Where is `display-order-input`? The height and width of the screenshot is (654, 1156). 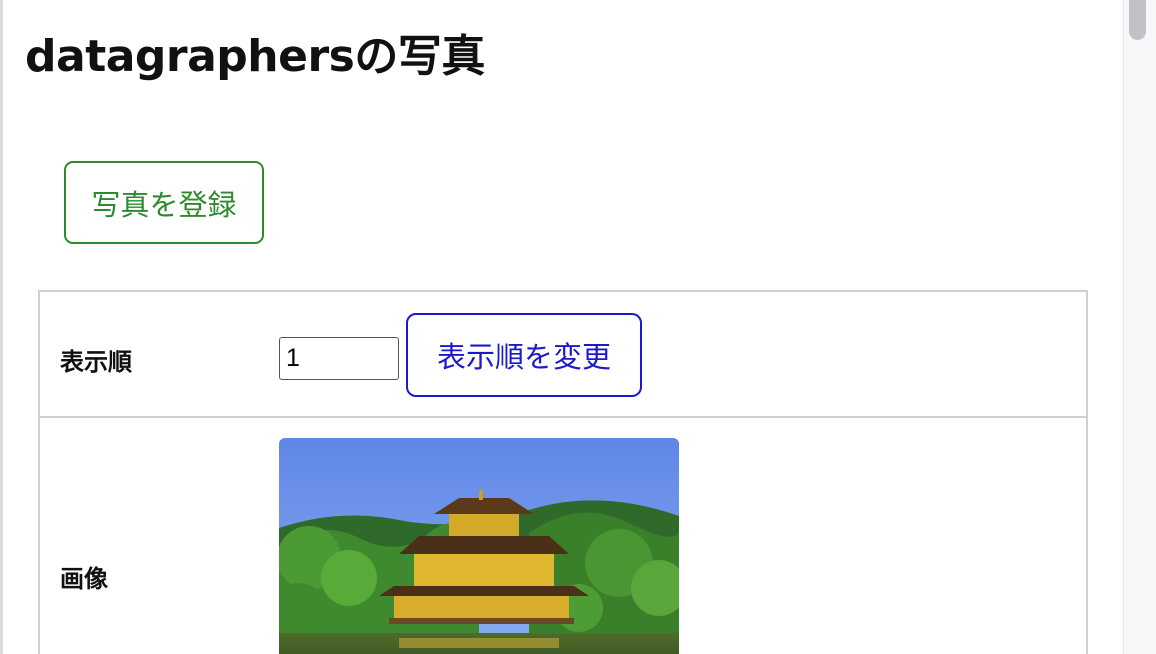
display-order-input is located at coordinates (339, 358).